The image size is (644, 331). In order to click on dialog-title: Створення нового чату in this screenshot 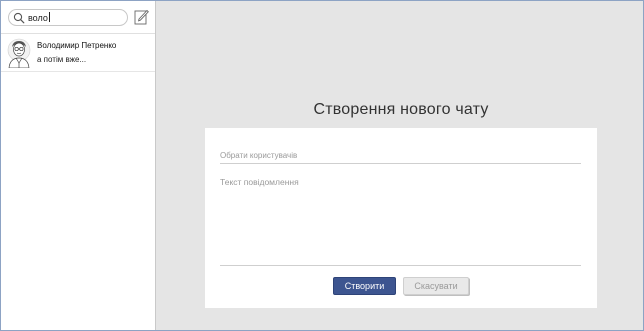, I will do `click(401, 109)`.